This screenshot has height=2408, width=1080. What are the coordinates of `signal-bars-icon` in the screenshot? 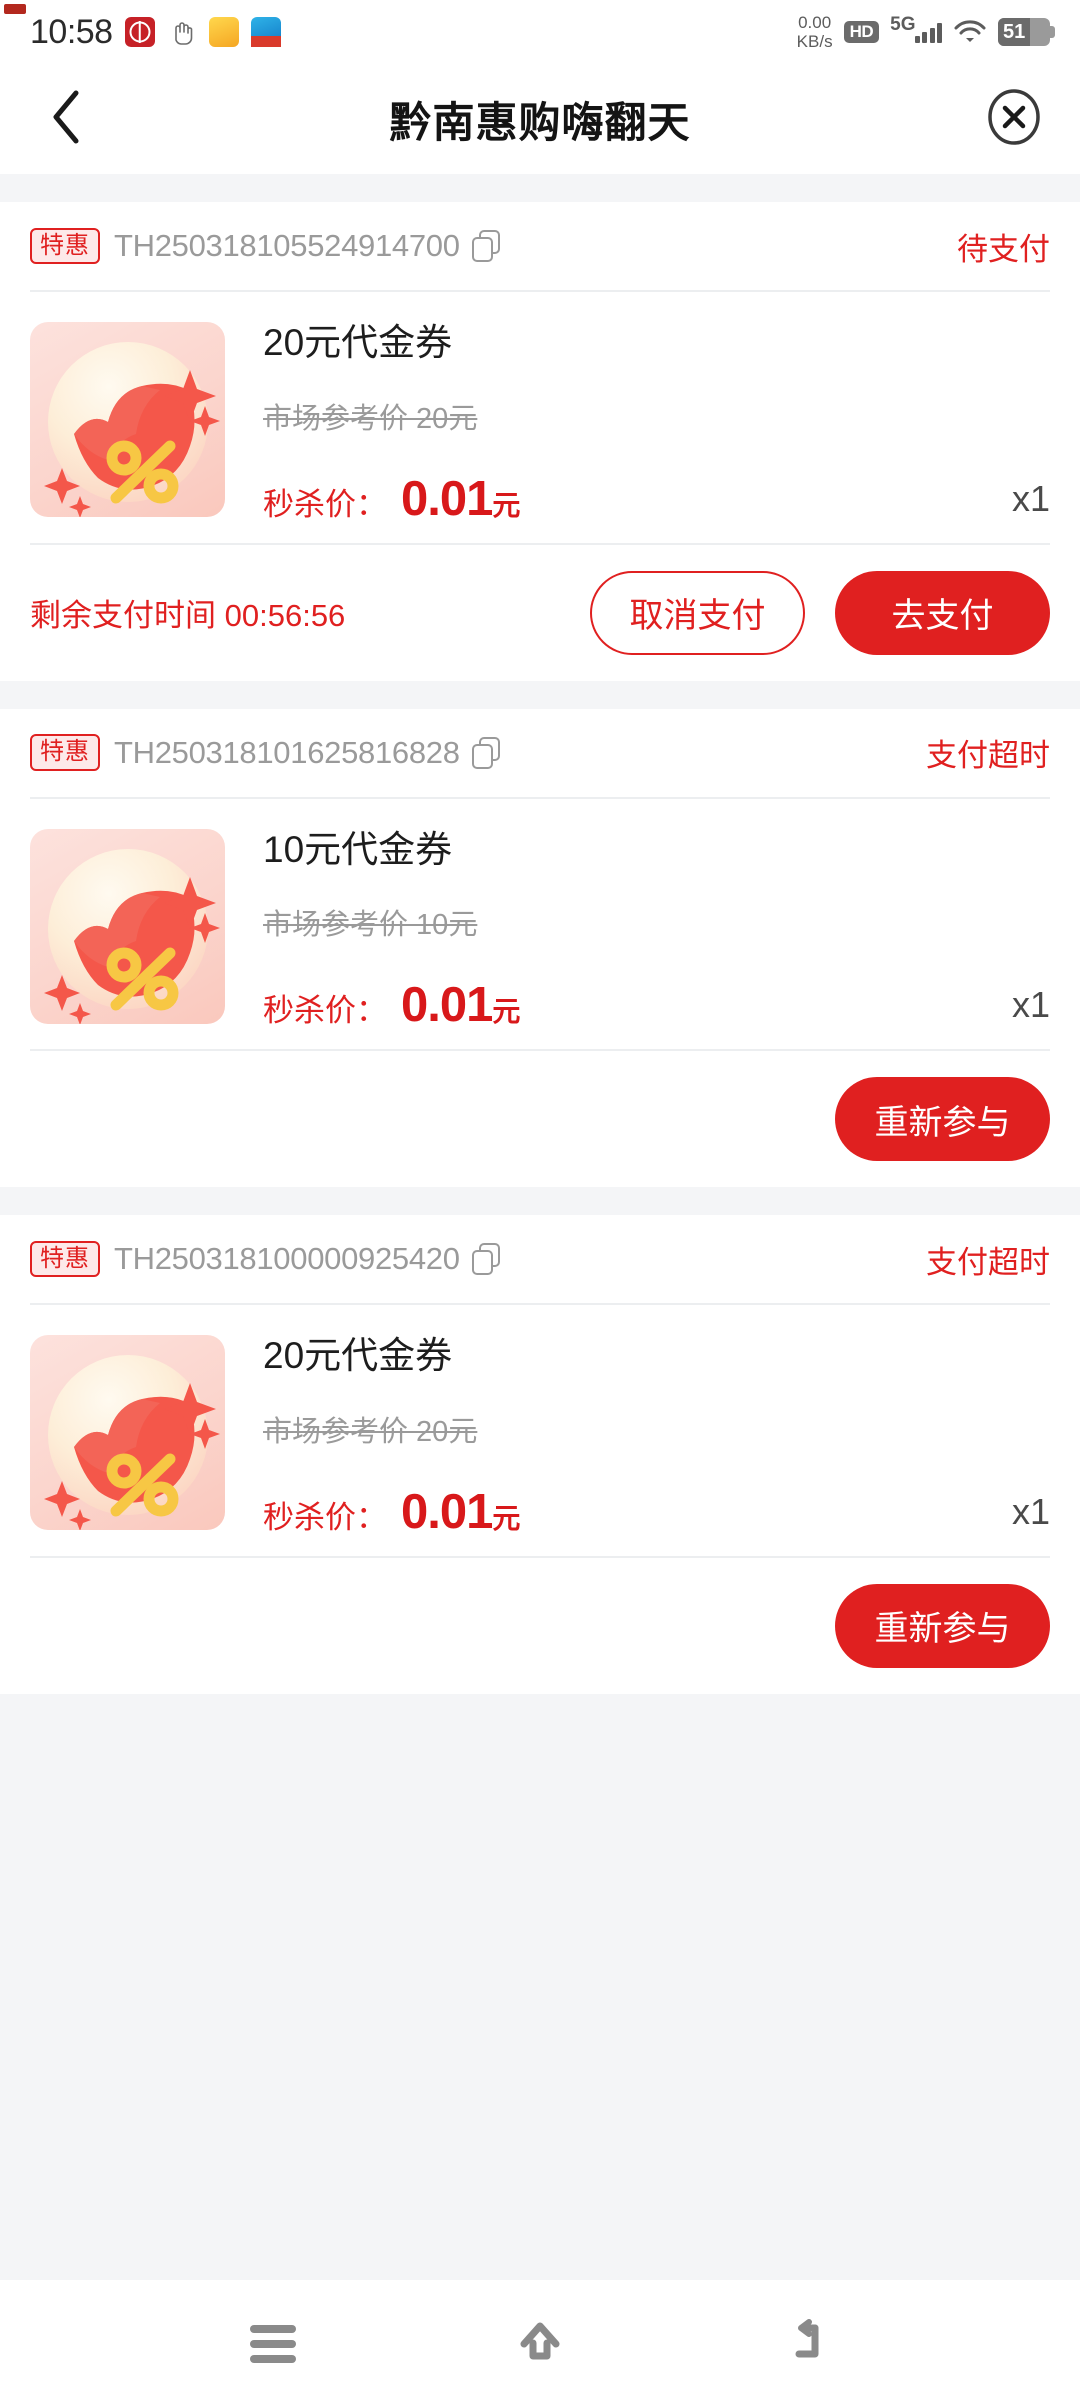 It's located at (928, 32).